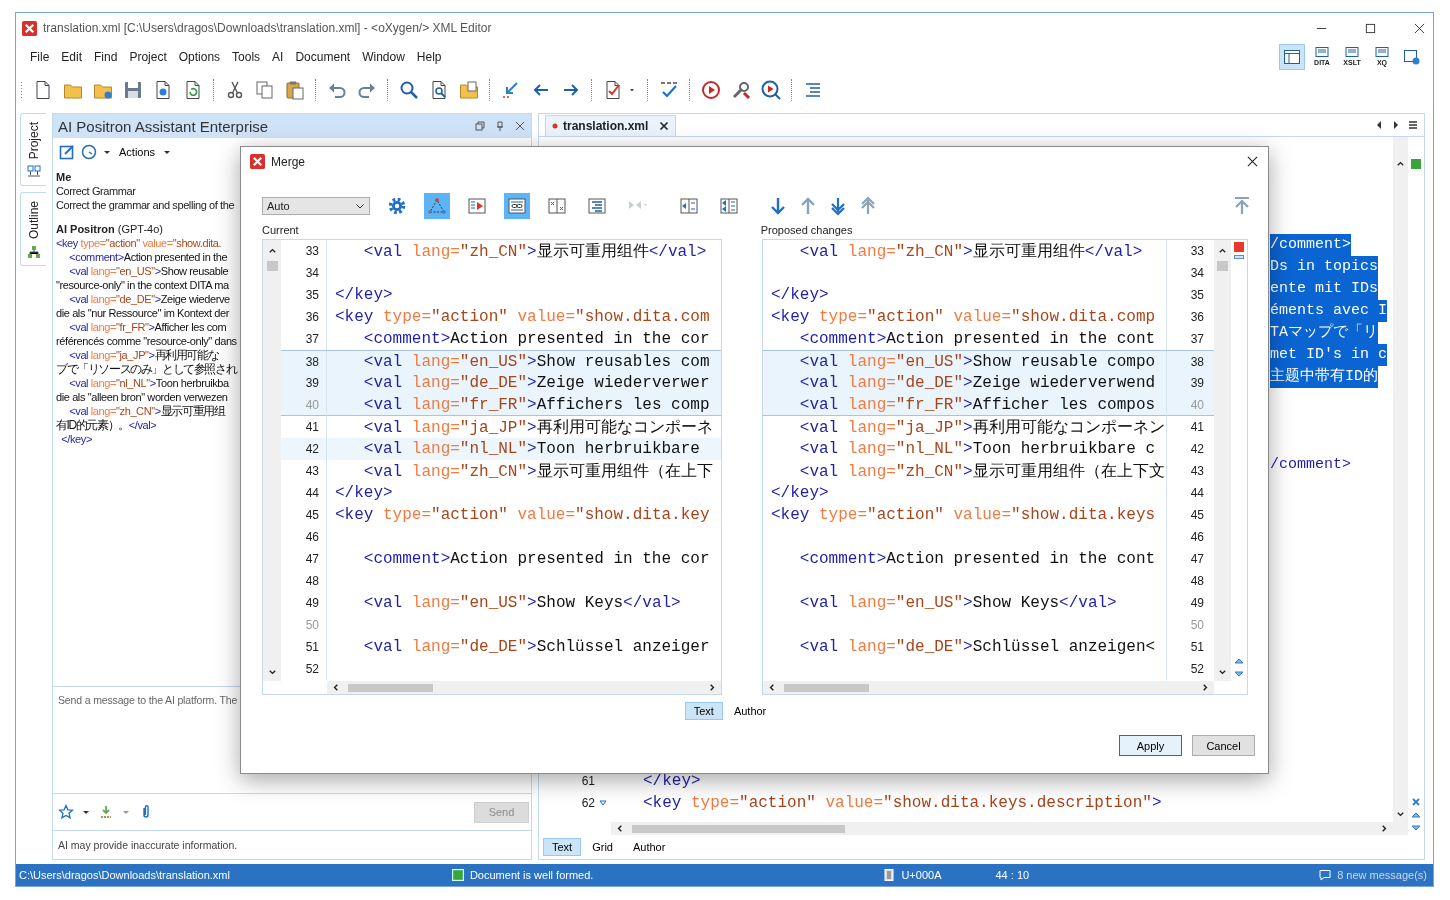 This screenshot has width=1450, height=900. Describe the element at coordinates (778, 206) in the screenshot. I see `down-arrow-icon` at that location.